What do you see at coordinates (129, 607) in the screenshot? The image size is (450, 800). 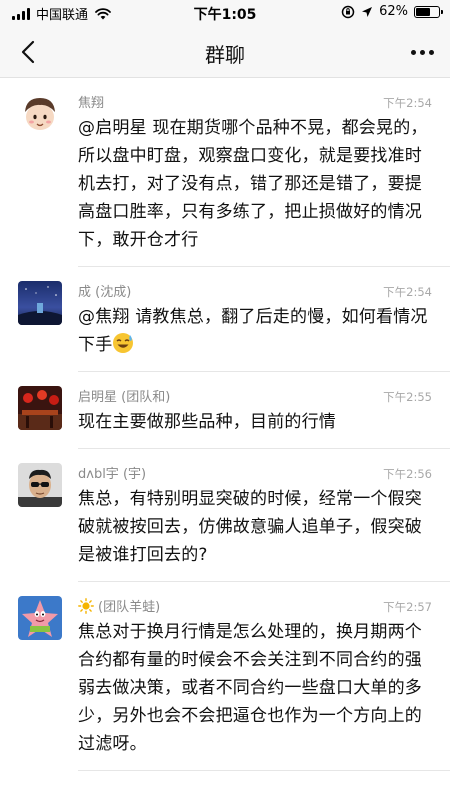 I see `sender-name-text: (团队羊蛙)` at bounding box center [129, 607].